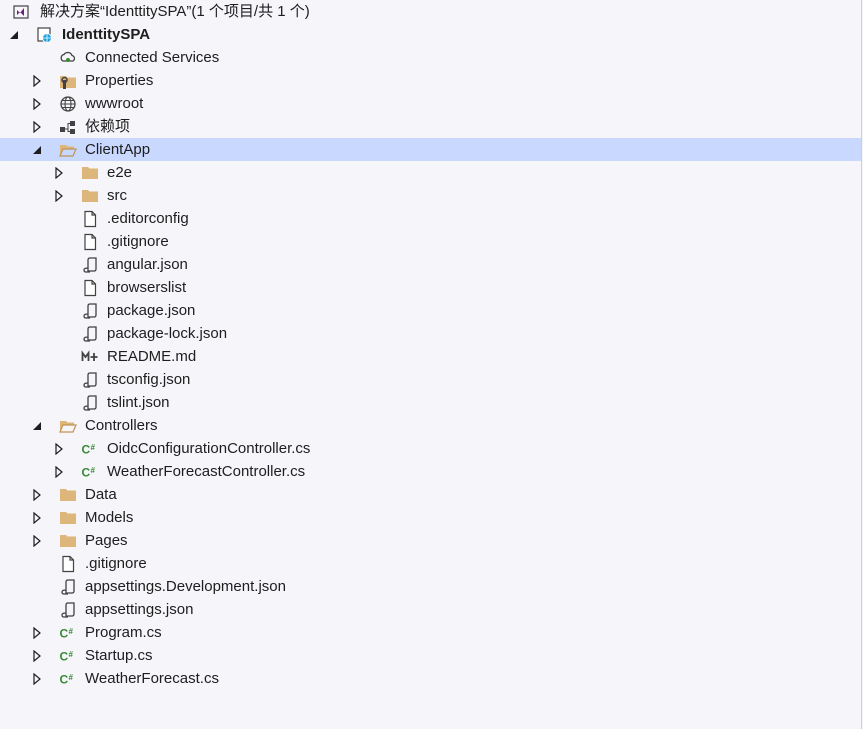  What do you see at coordinates (430, 425) in the screenshot?
I see `tree-item-controllers: Controllers` at bounding box center [430, 425].